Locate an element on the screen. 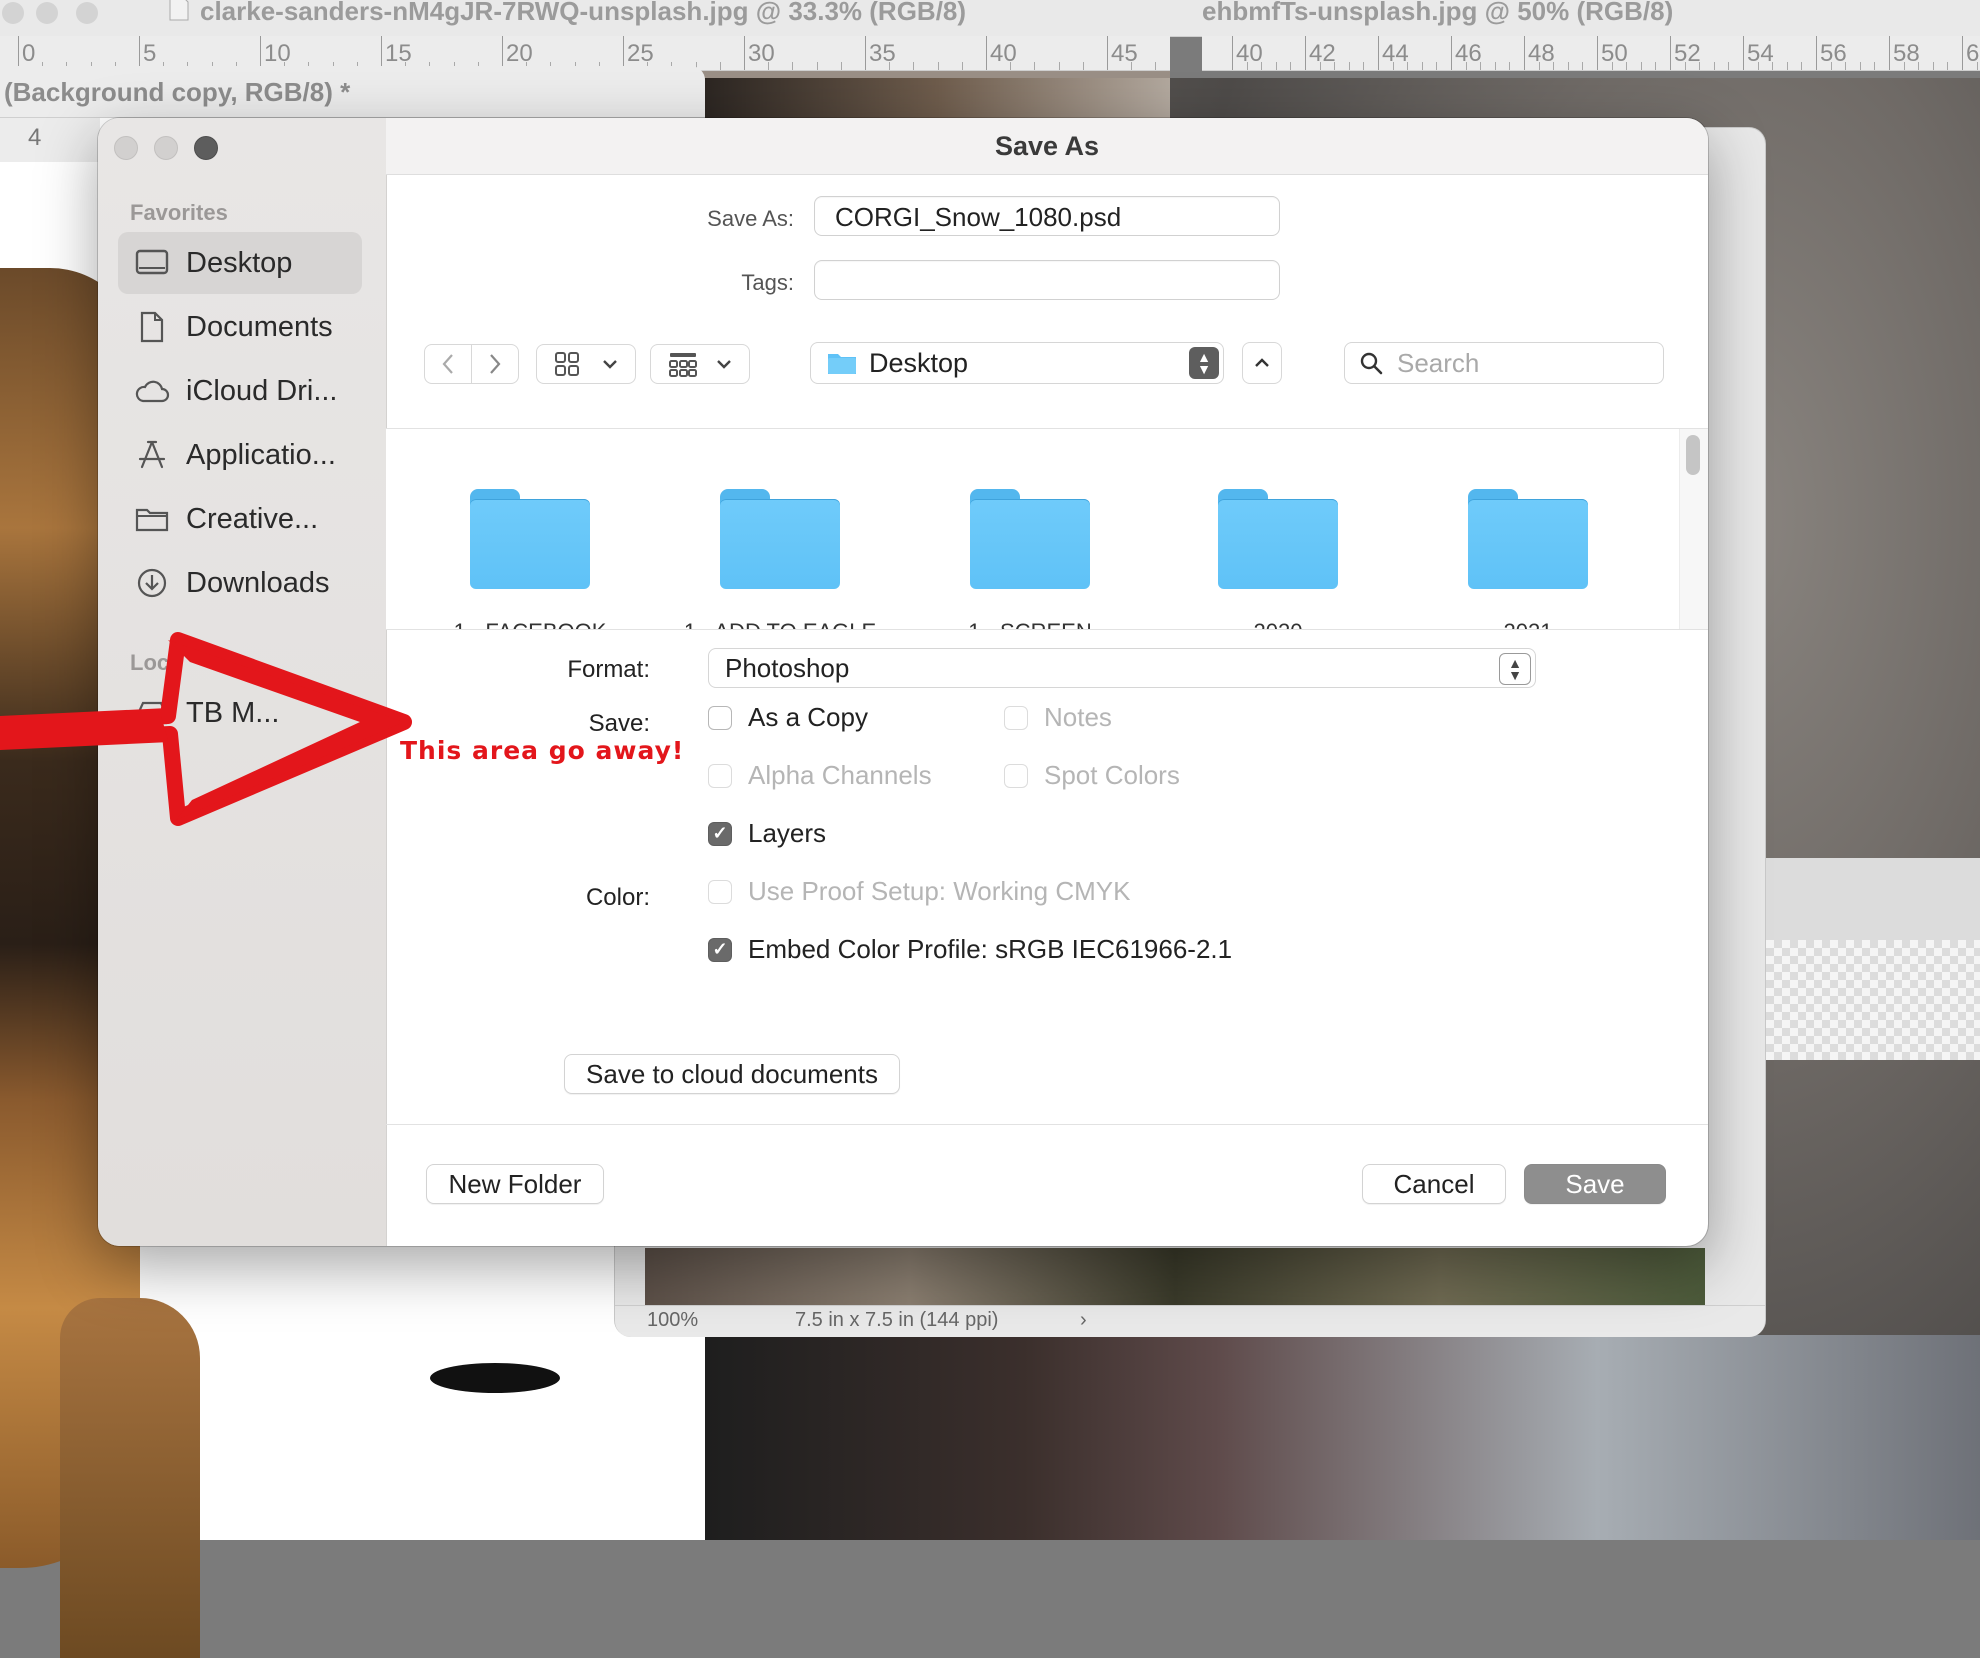  ruler-label: 35 is located at coordinates (882, 53).